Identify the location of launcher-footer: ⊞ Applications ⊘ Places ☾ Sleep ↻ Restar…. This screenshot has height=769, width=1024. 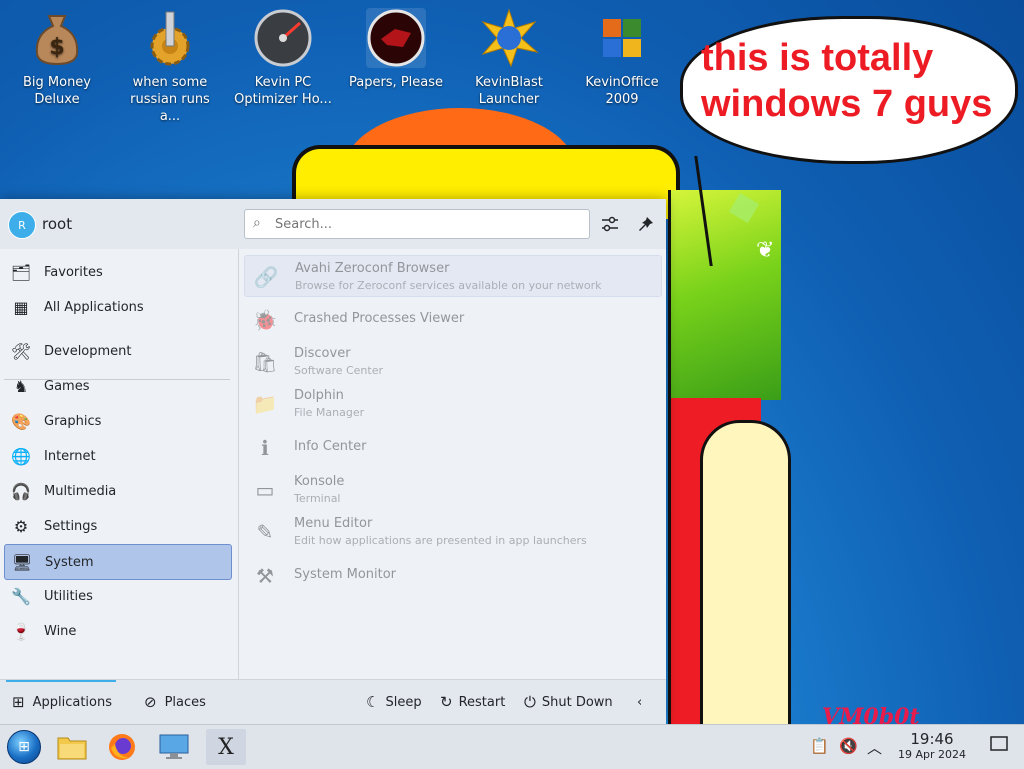
(333, 702).